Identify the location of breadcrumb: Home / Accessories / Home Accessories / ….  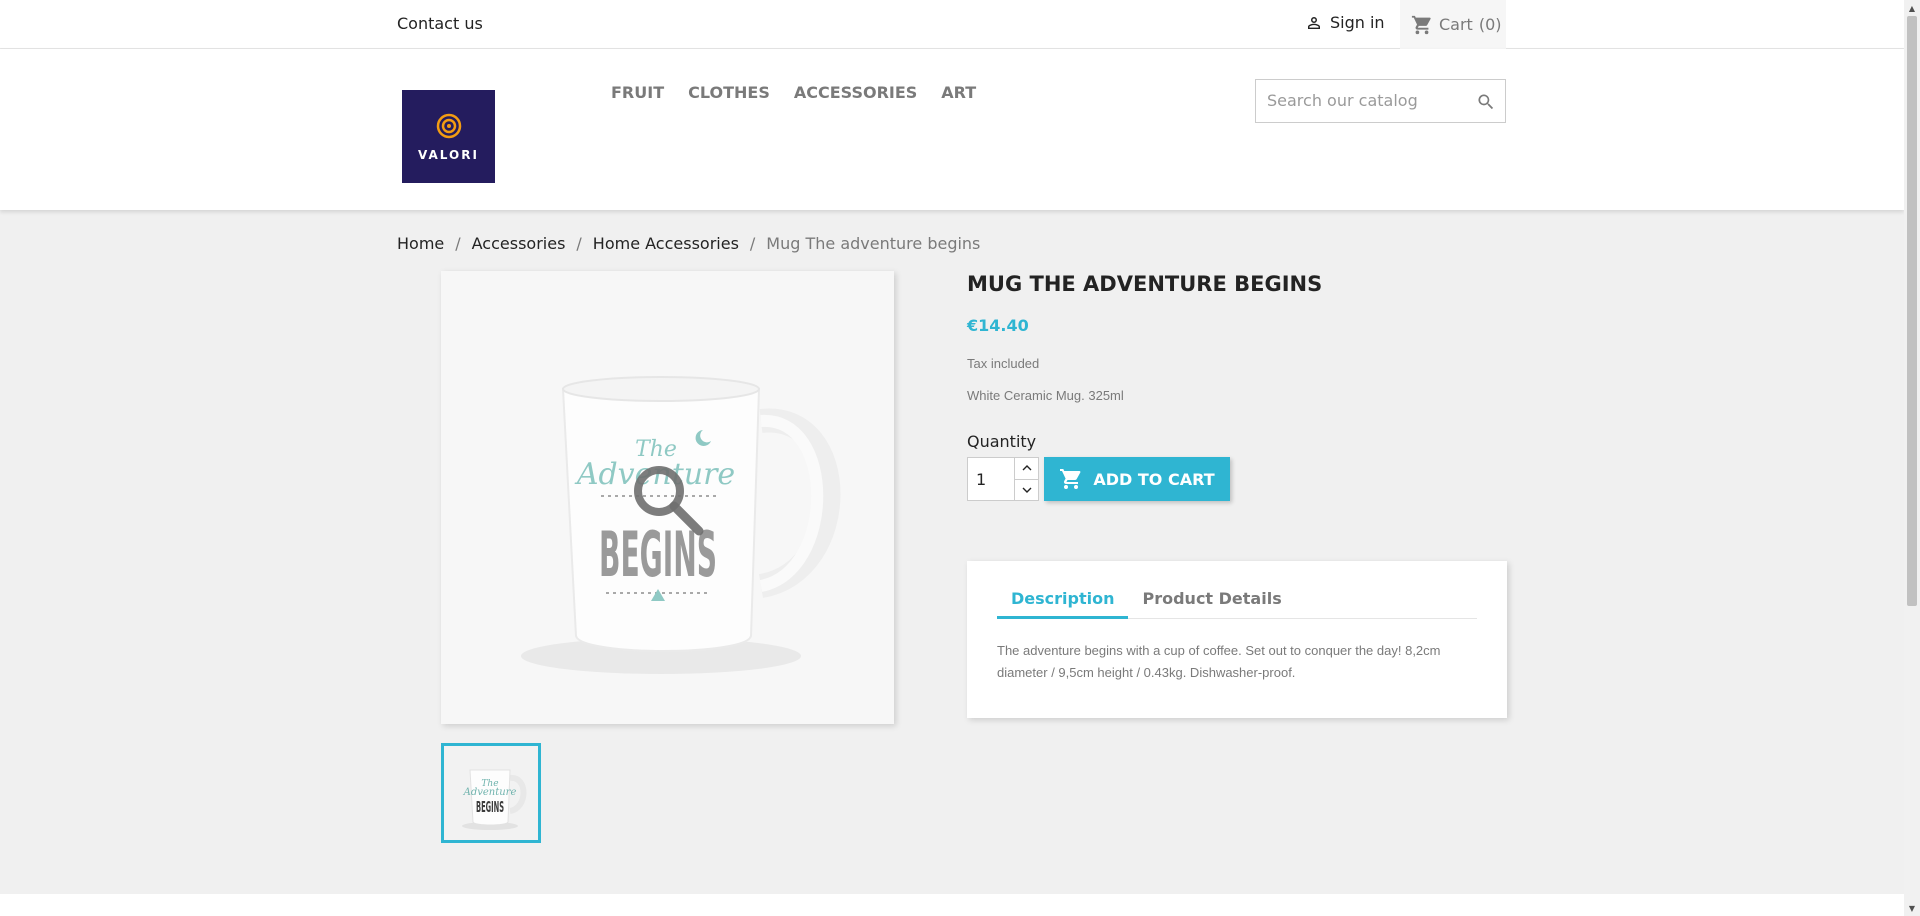
(688, 243).